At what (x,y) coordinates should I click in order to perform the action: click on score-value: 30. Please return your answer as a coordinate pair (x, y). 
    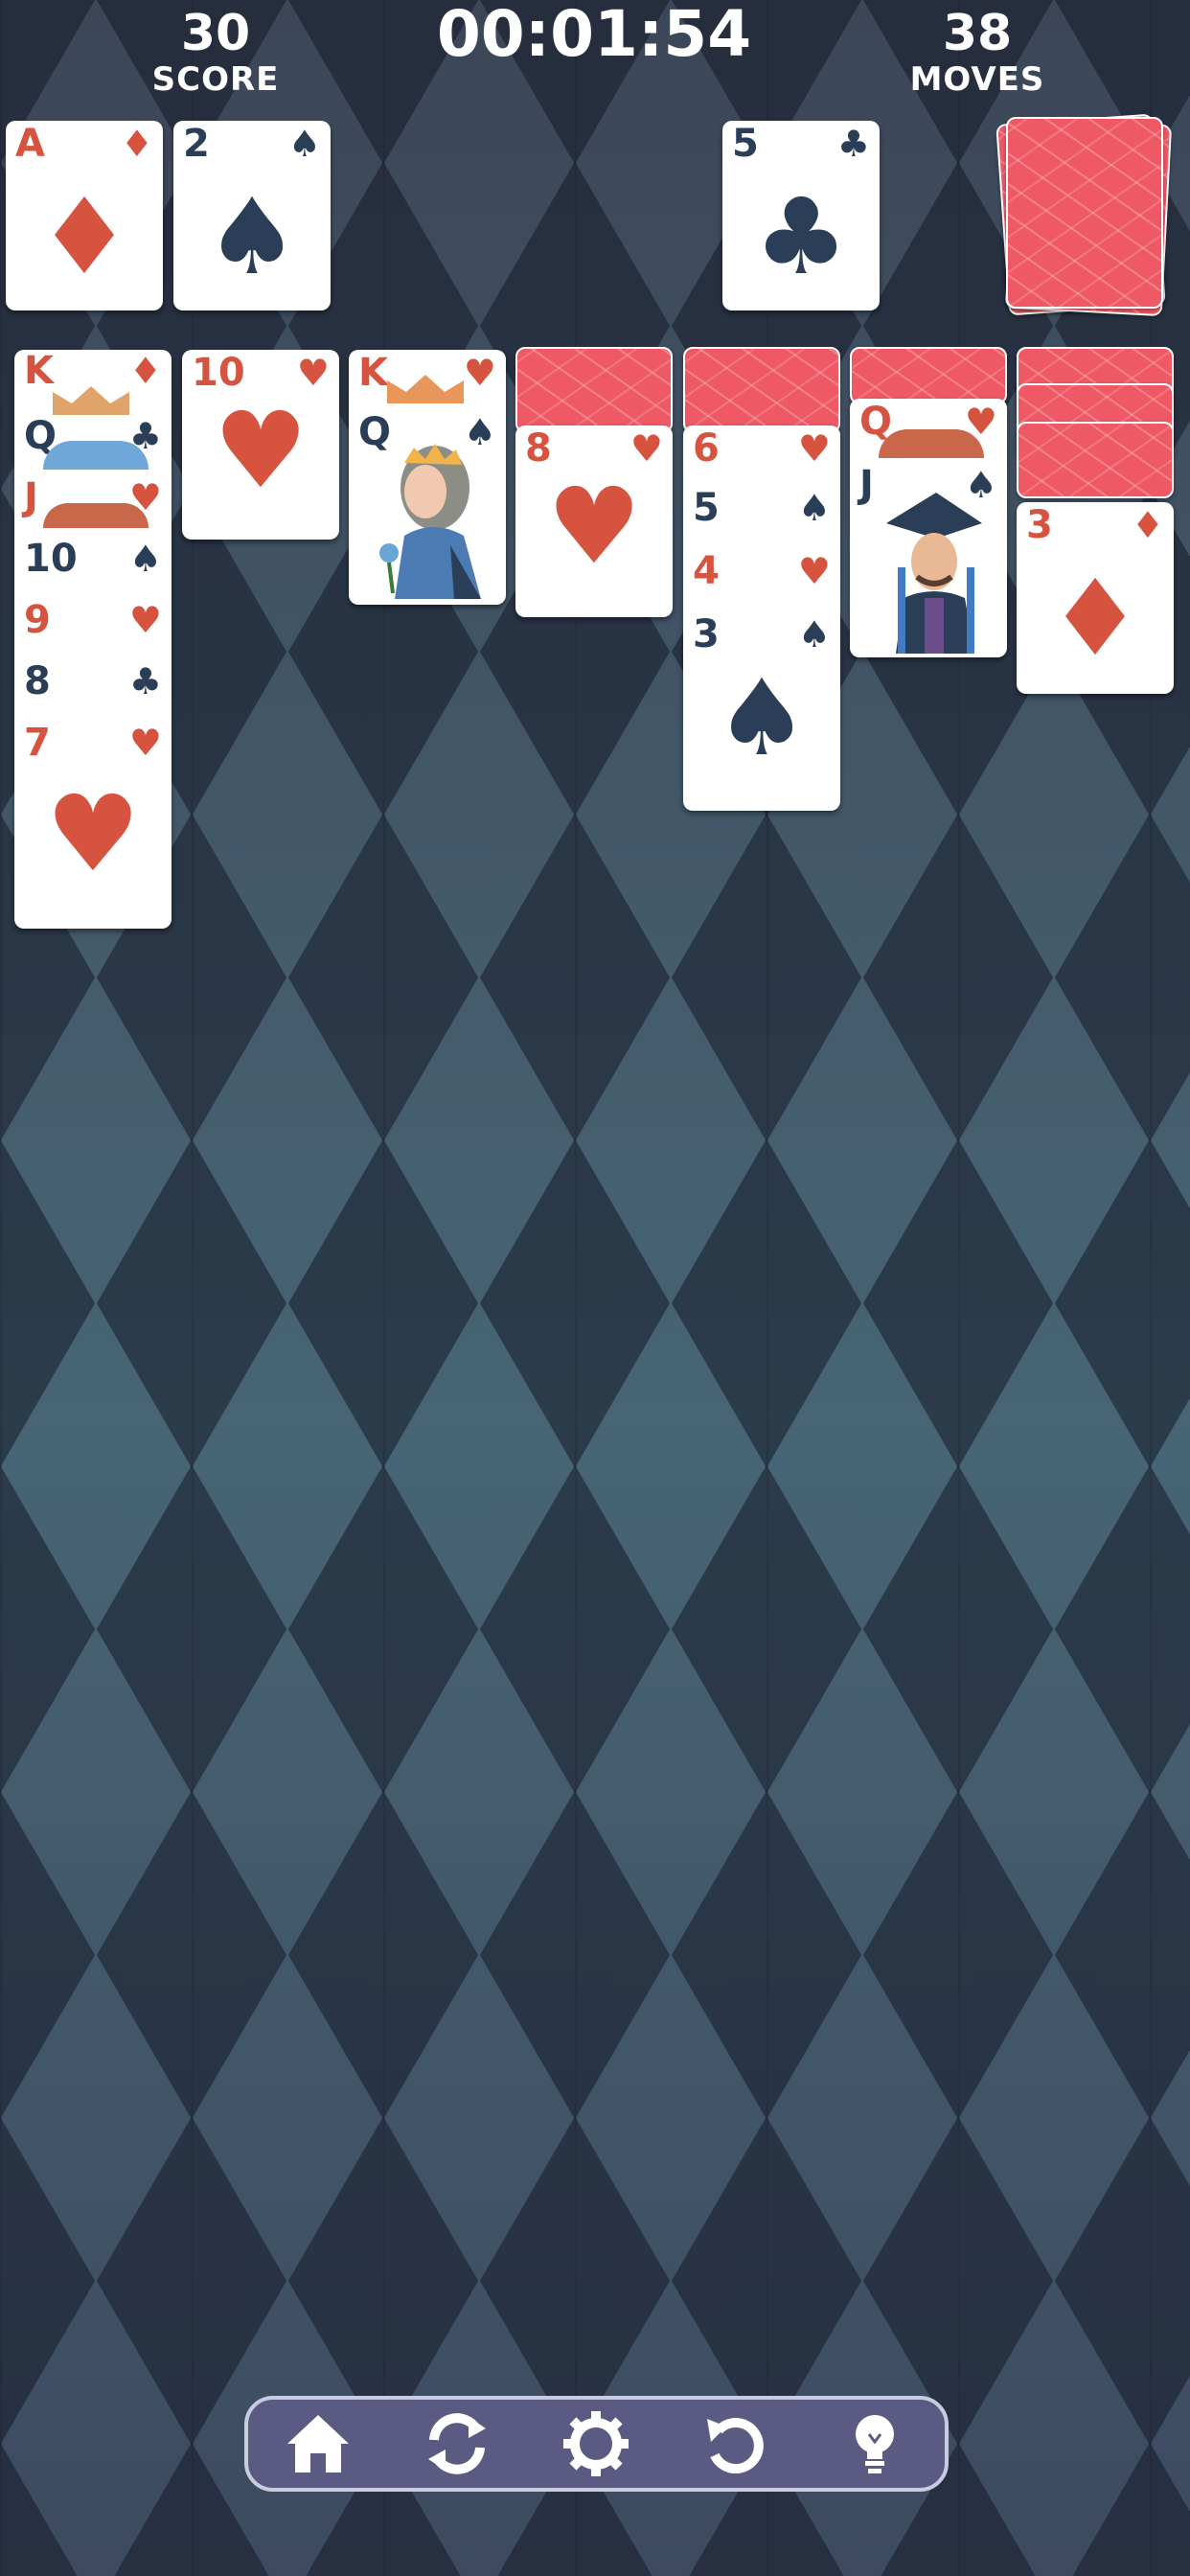
    Looking at the image, I should click on (216, 34).